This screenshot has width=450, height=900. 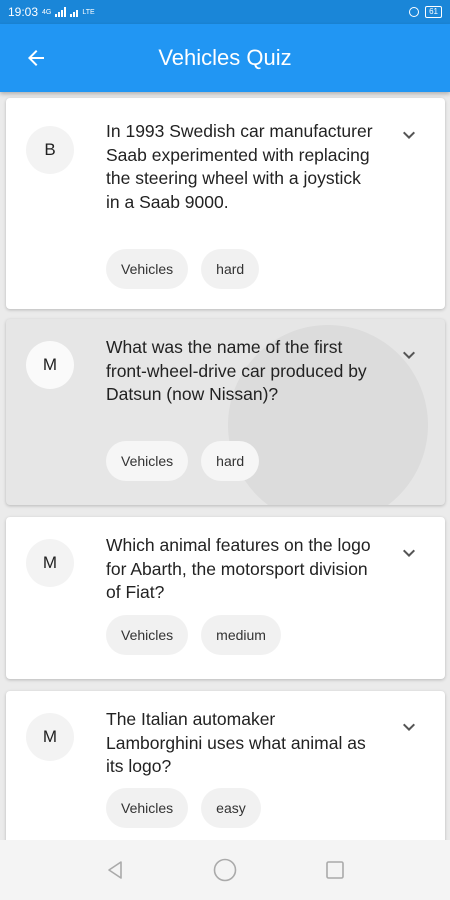 I want to click on battery-icon: 61, so click(x=433, y=12).